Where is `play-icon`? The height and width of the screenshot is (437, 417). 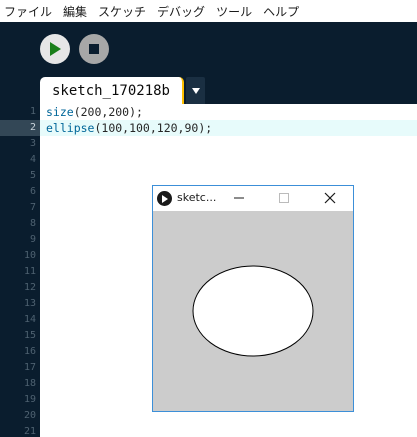
play-icon is located at coordinates (55, 49).